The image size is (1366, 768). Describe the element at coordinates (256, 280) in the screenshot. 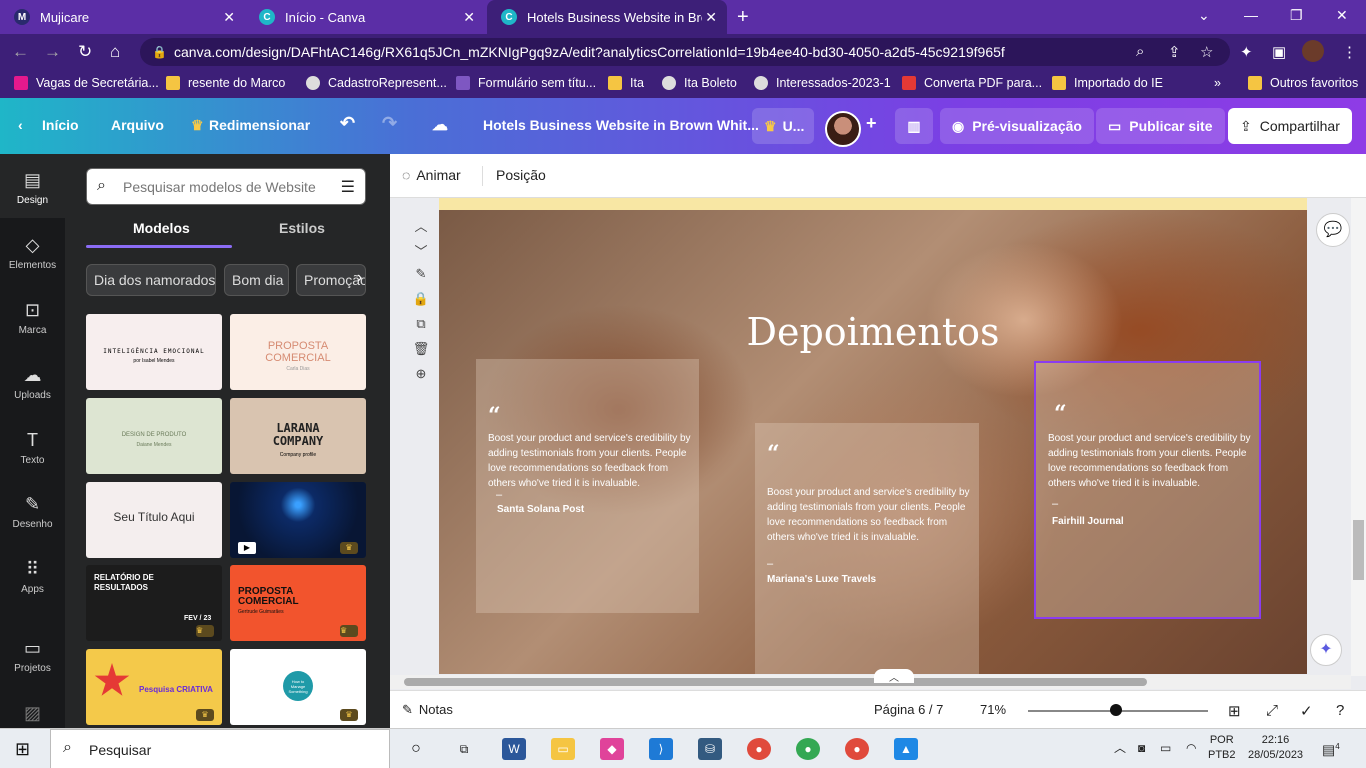

I see `chip-bom-dia: Bom dia` at that location.